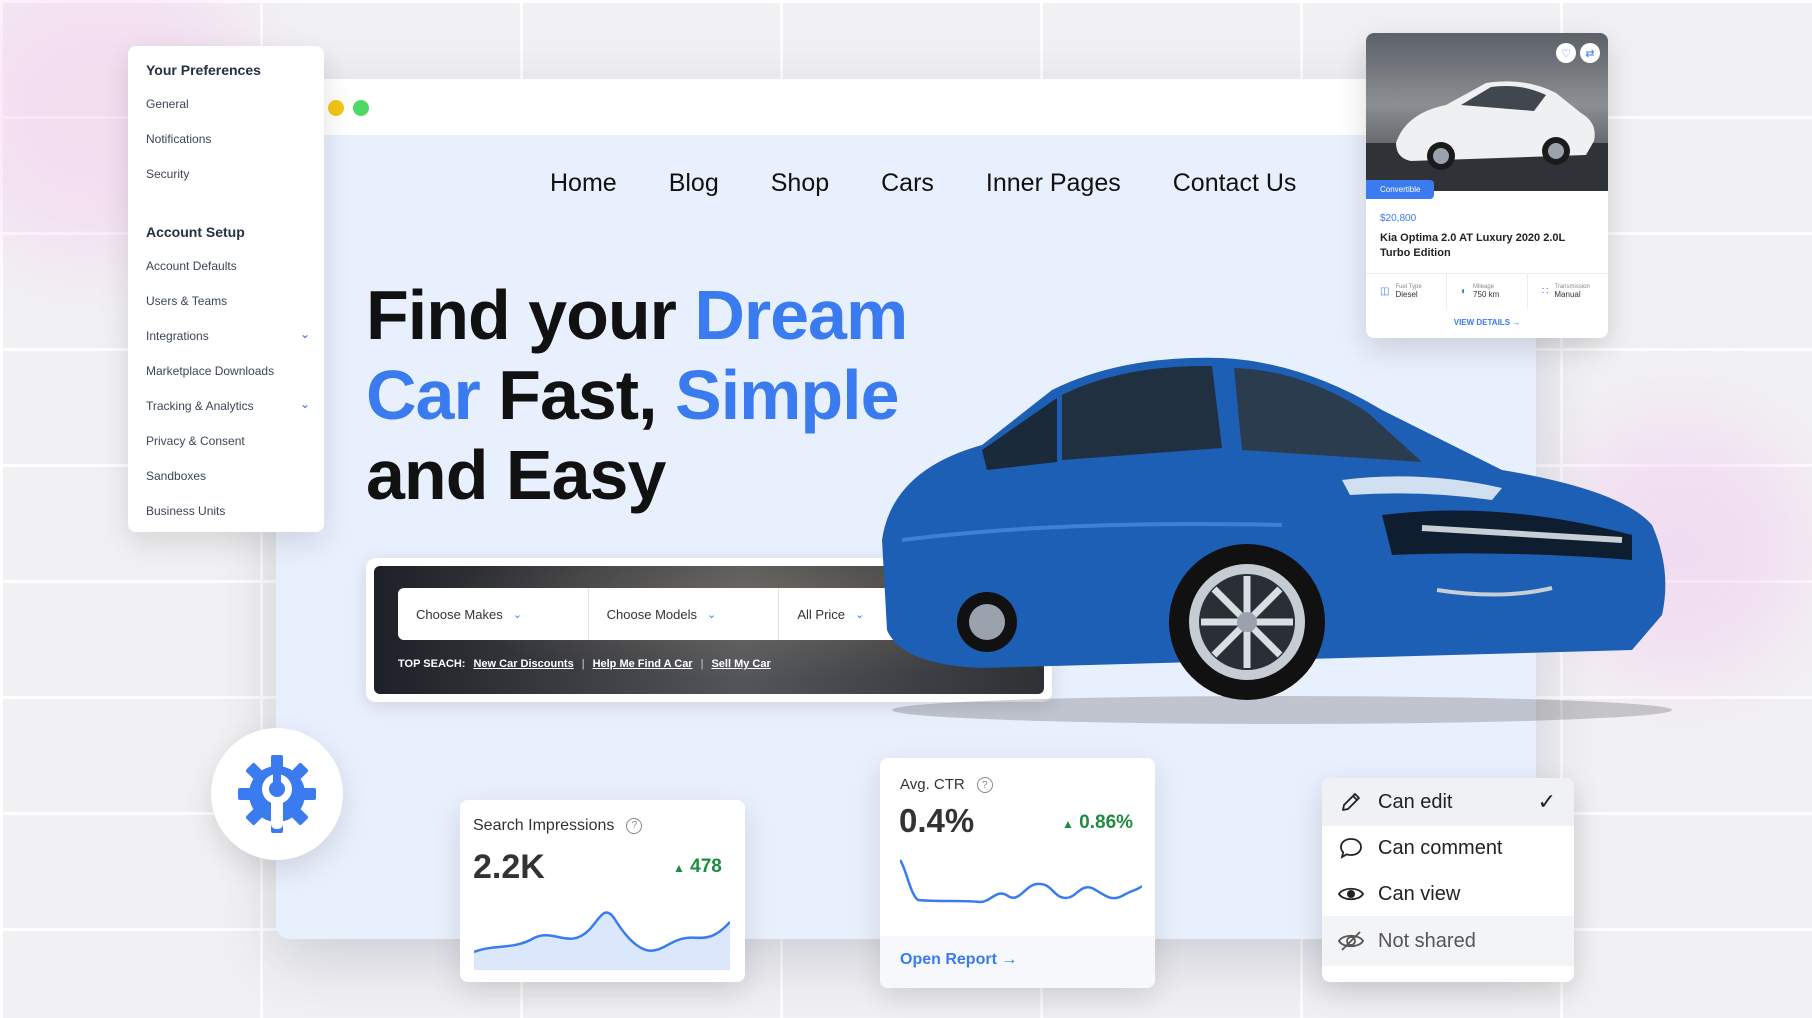 Image resolution: width=1812 pixels, height=1018 pixels. Describe the element at coordinates (203, 70) in the screenshot. I see `sidebar-heading-preferences: Your Preferences` at that location.